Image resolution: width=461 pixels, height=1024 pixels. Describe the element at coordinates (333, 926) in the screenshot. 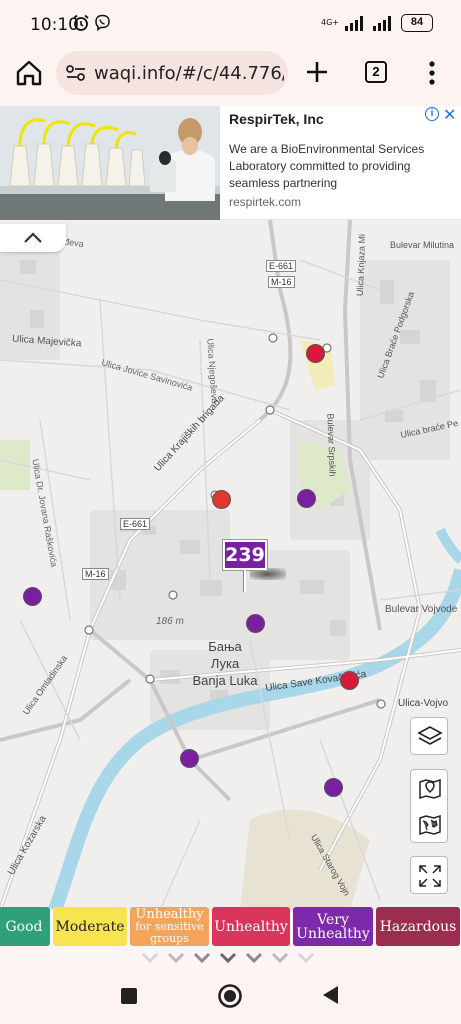

I see `legend-very-unhealthy: Very Unhealthy` at that location.